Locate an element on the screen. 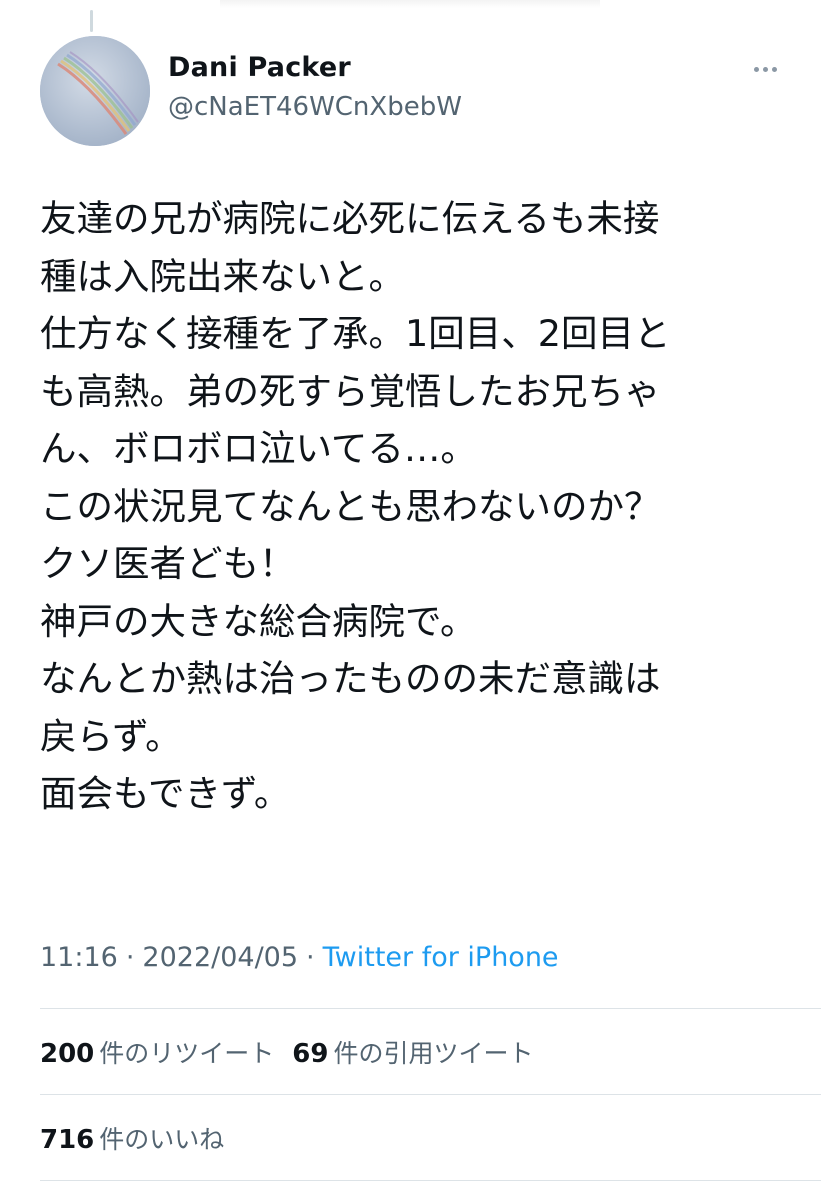  tweet-line: この状況見てなんとも思わないのか？ is located at coordinates (350, 506).